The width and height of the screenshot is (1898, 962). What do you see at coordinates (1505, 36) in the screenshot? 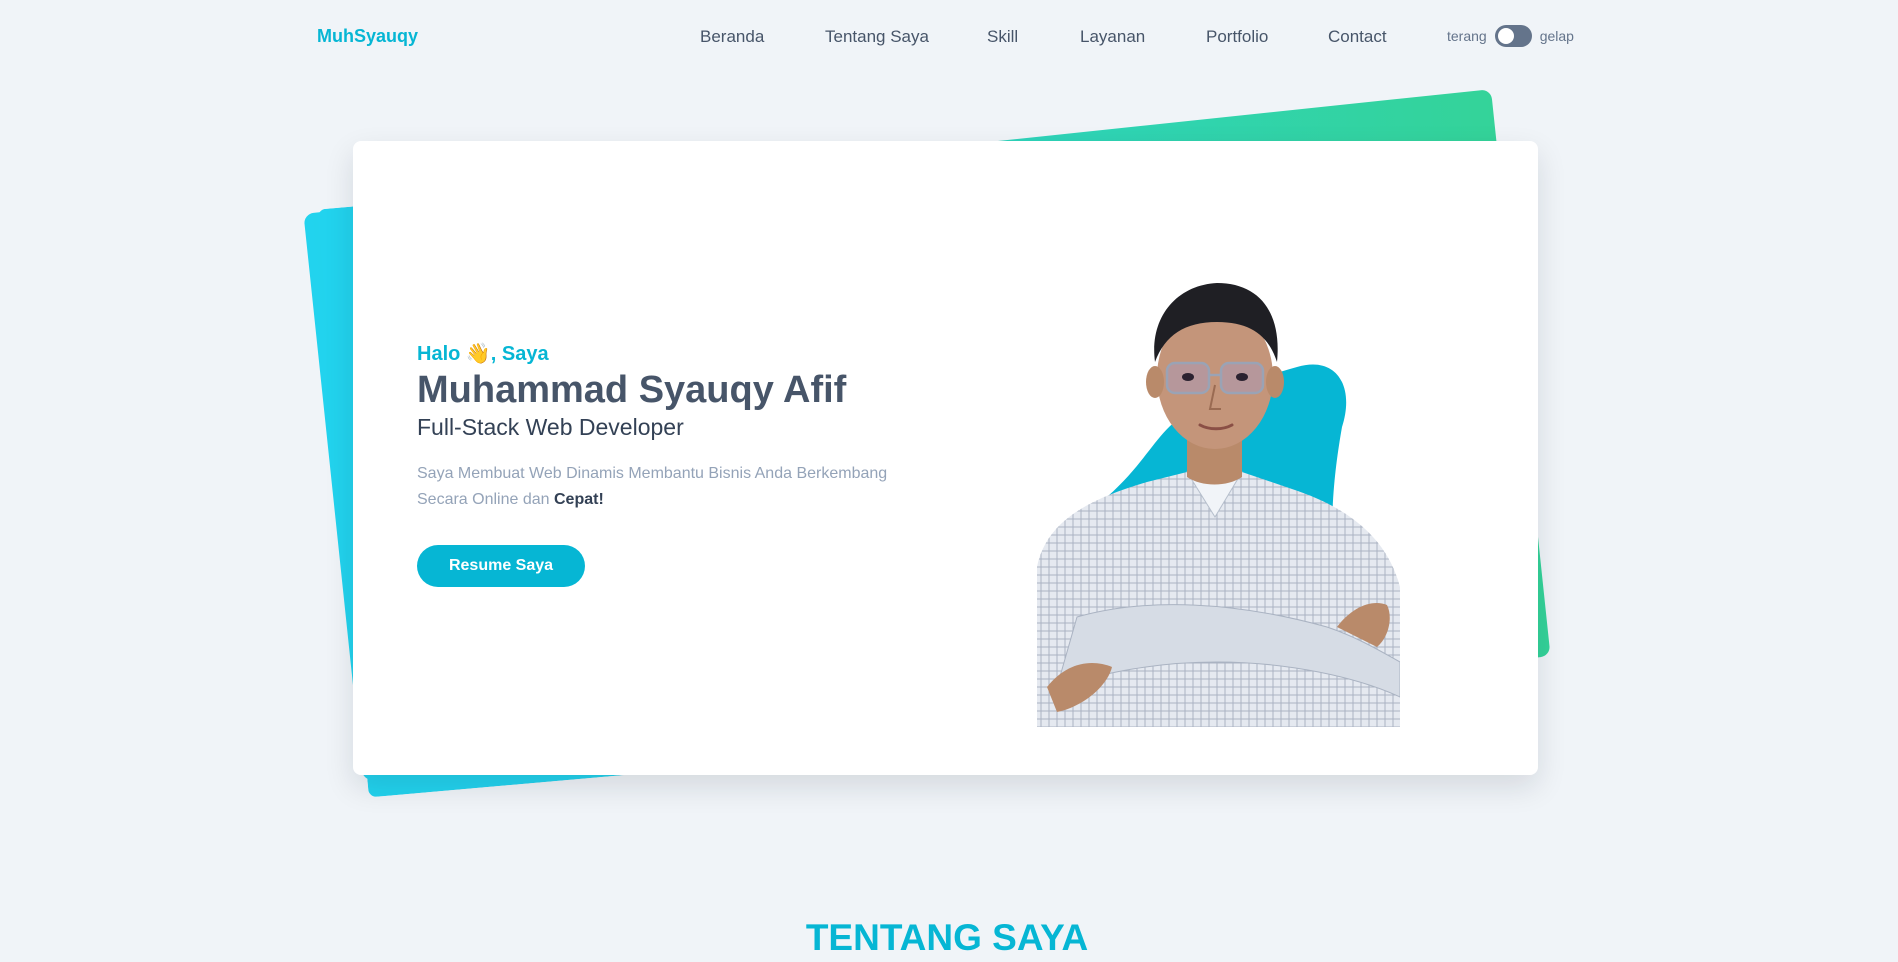
I see `theme-switch-knob` at bounding box center [1505, 36].